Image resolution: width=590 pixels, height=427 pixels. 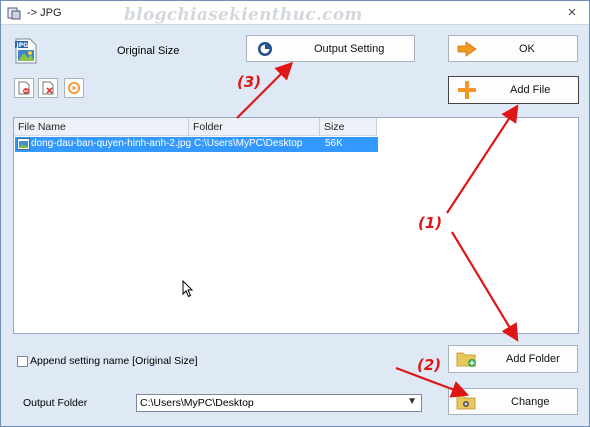 I want to click on column-header-size: Size, so click(x=348, y=127).